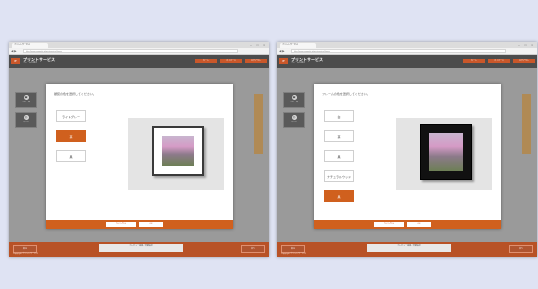 Image resolution: width=538 pixels, height=289 pixels. I want to click on dialog-prompt: 額装の色を選択してください。, so click(75, 94).